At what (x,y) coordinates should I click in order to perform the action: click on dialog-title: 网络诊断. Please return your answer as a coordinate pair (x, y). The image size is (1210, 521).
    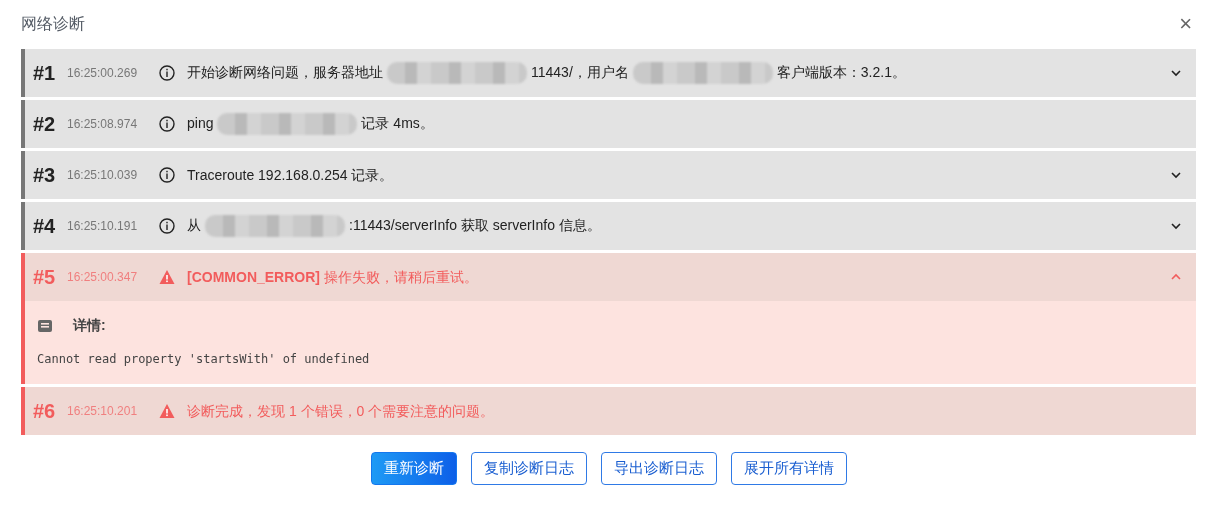
    Looking at the image, I should click on (53, 24).